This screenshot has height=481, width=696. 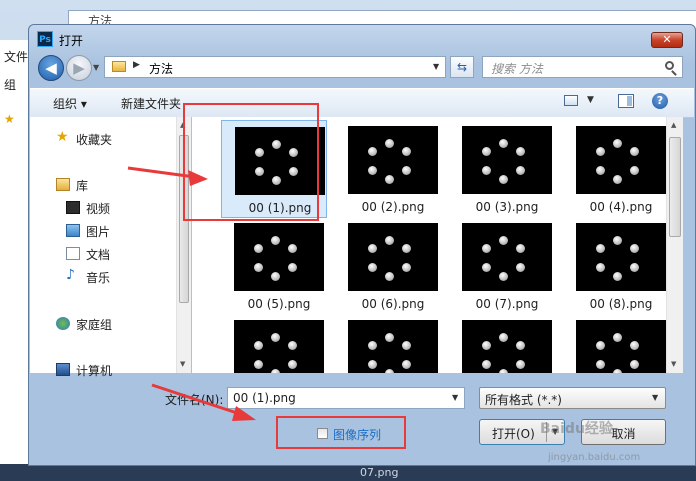 I want to click on annotation-arrowhead-sequence, so click(x=244, y=413).